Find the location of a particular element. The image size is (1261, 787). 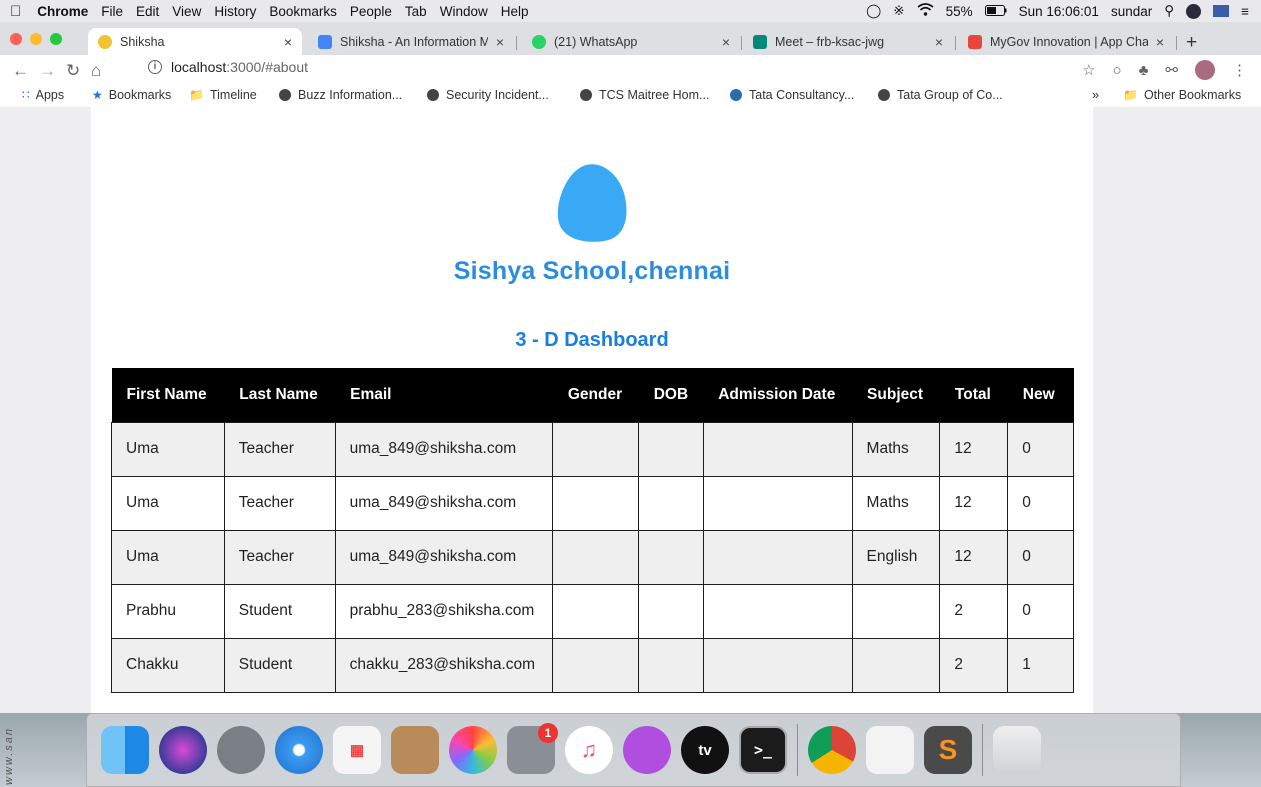

menu-tab: Tab is located at coordinates (416, 11).